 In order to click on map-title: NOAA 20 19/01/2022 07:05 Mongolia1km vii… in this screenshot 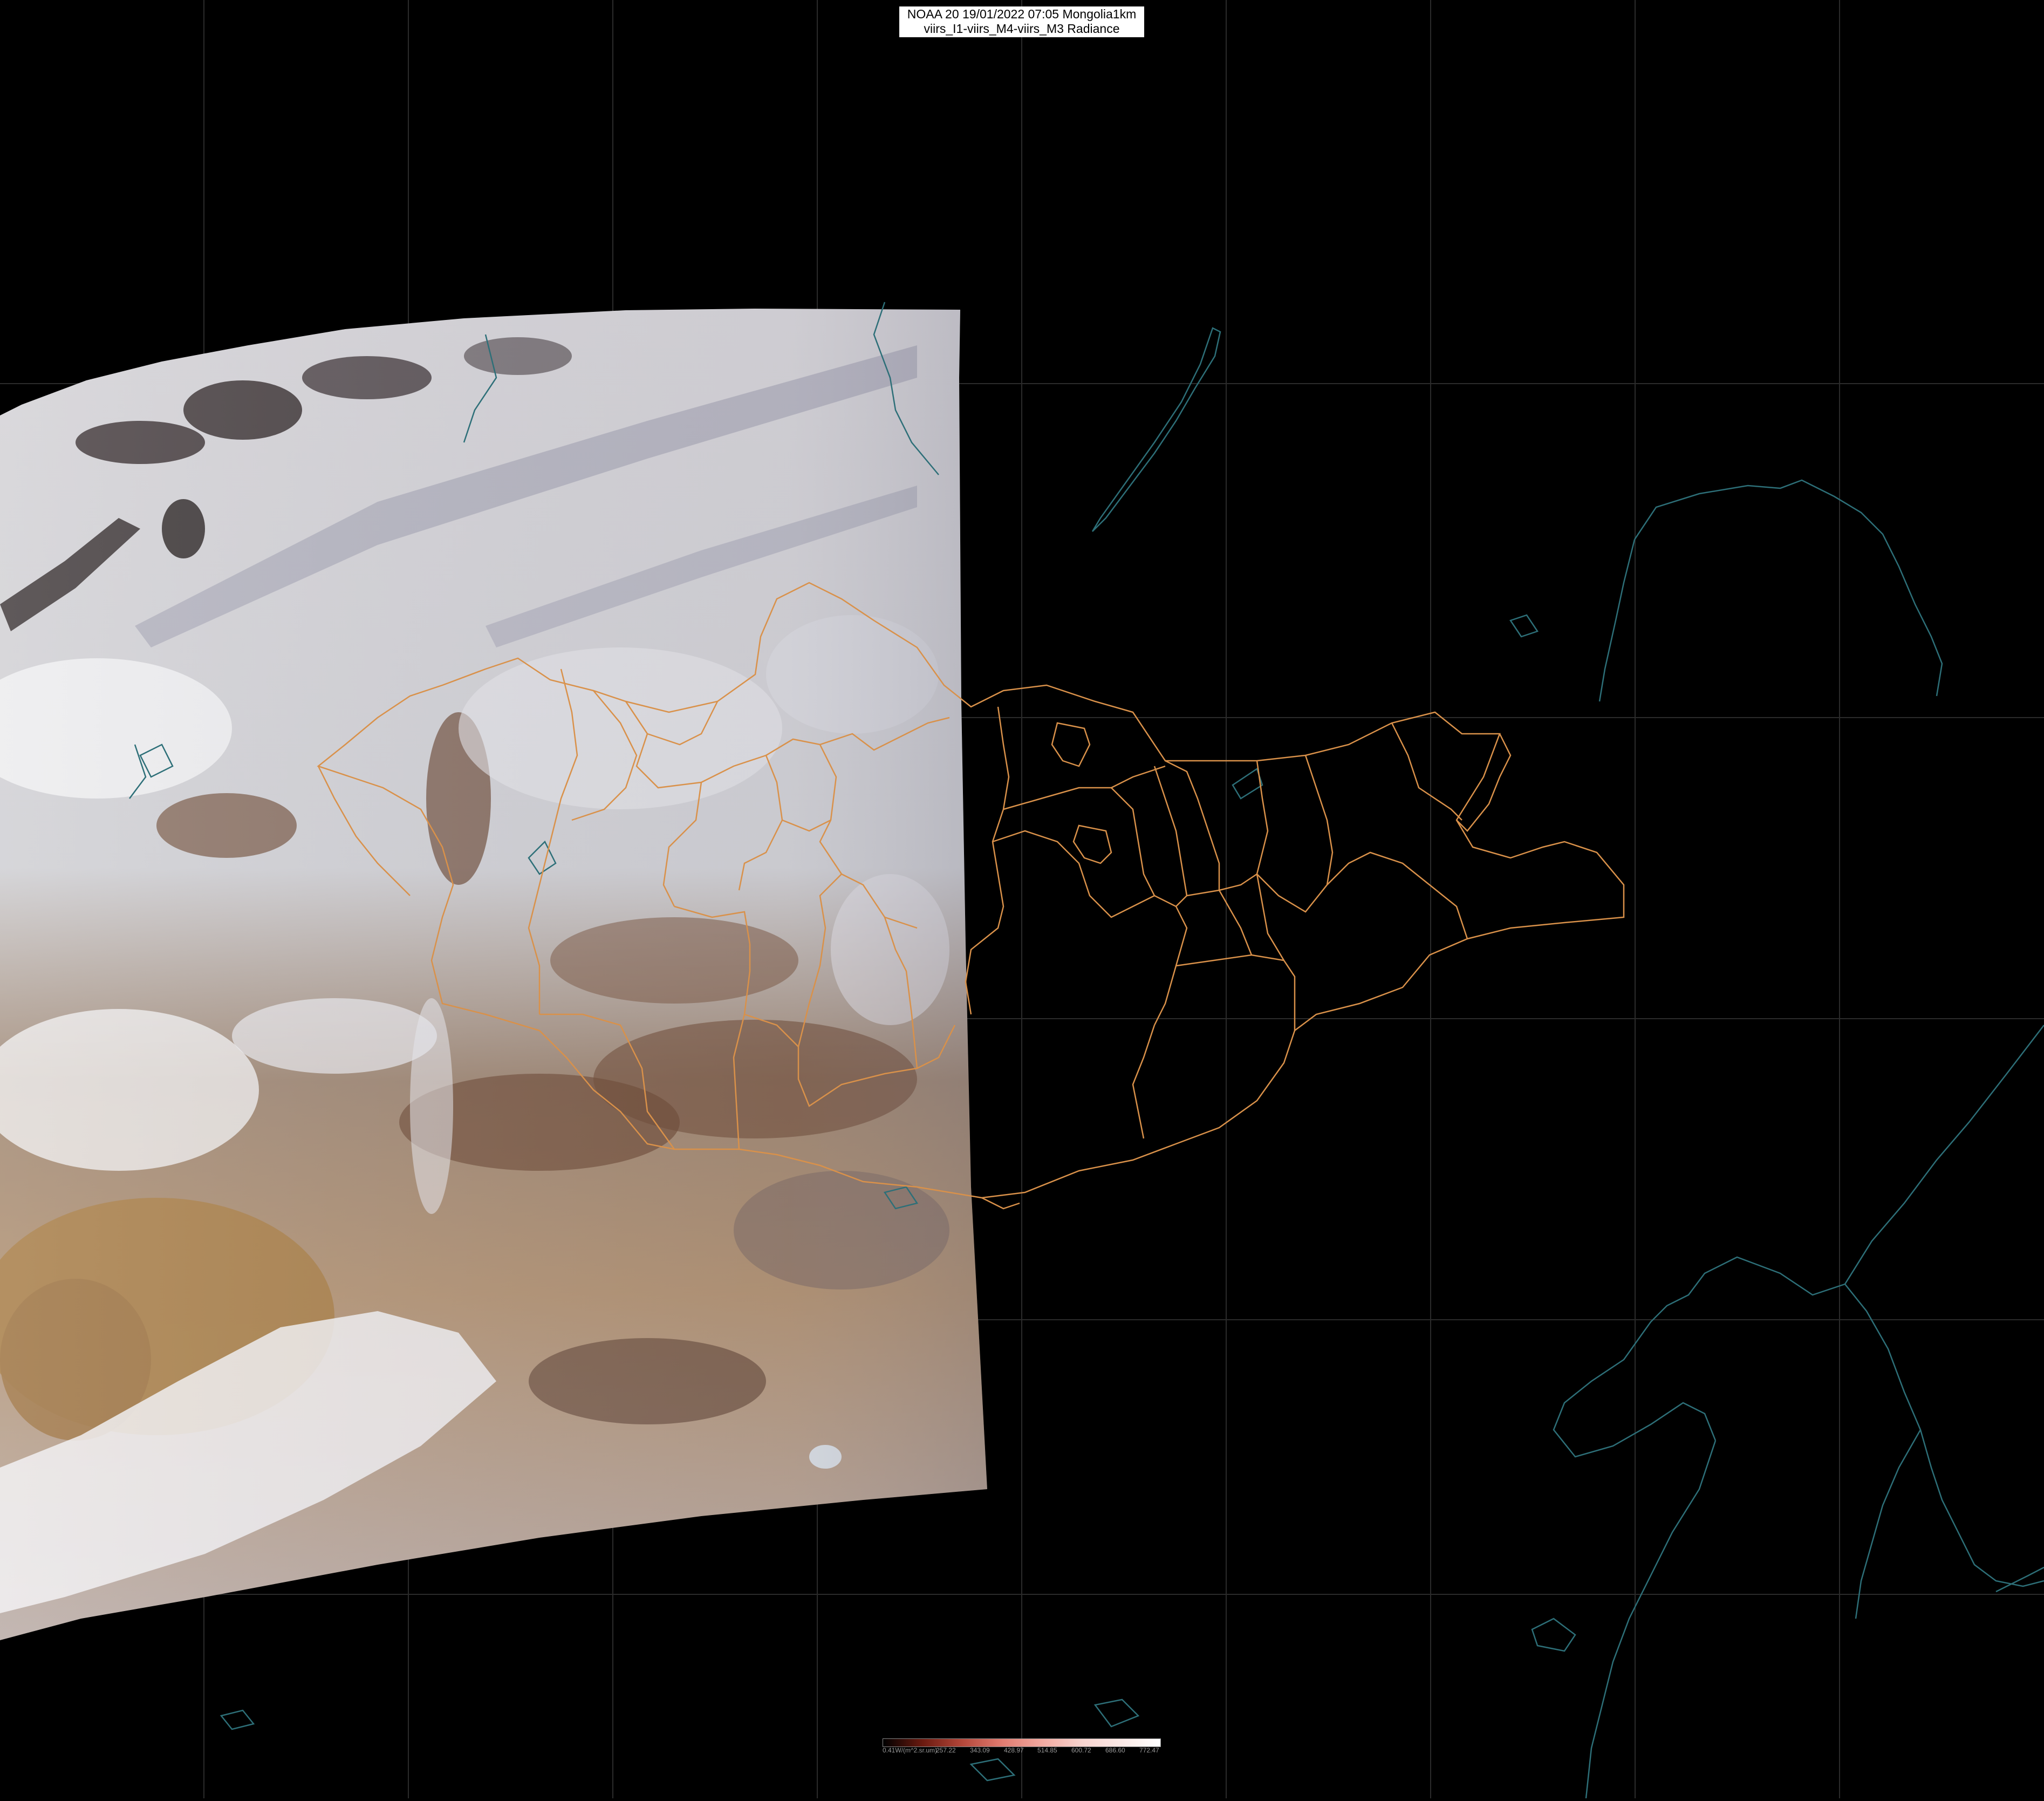, I will do `click(1021, 21)`.